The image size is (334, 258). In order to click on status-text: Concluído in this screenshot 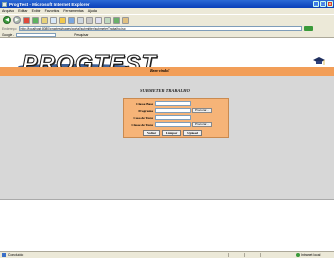, I will do `click(16, 255)`.